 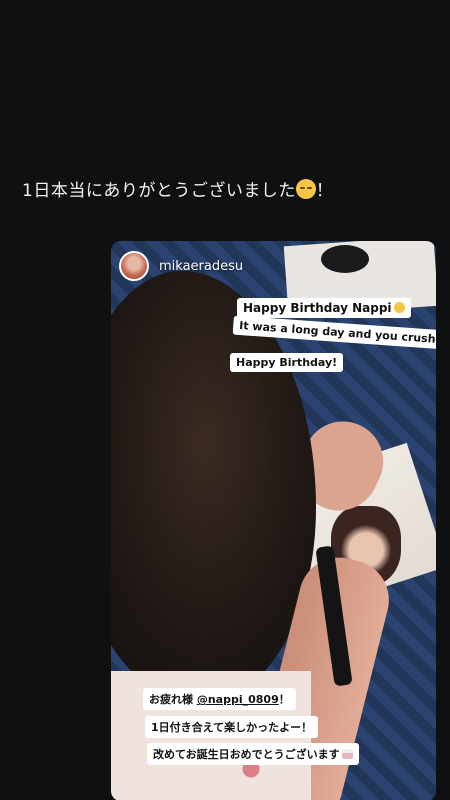 I want to click on username: mikaeradesu, so click(x=201, y=266).